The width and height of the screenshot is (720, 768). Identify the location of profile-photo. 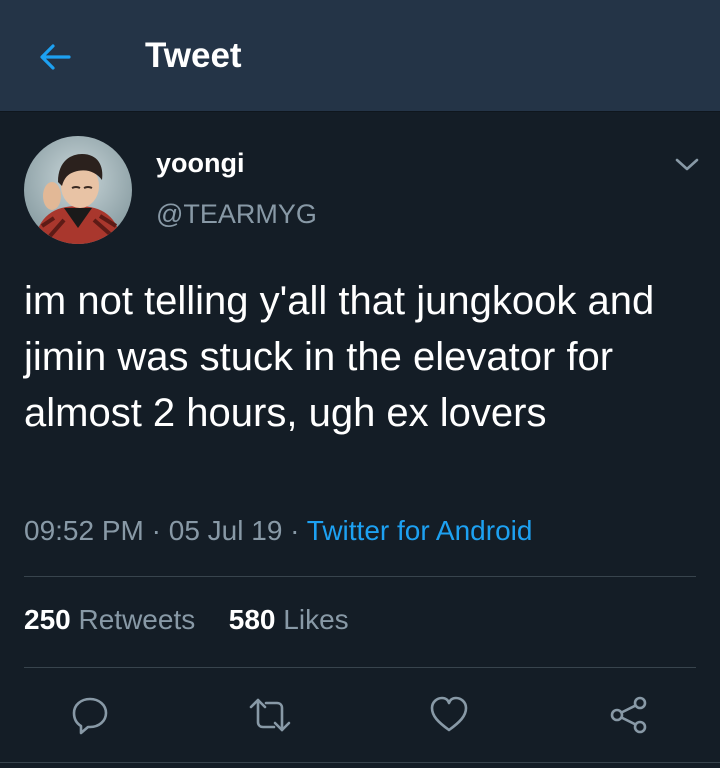
(78, 190).